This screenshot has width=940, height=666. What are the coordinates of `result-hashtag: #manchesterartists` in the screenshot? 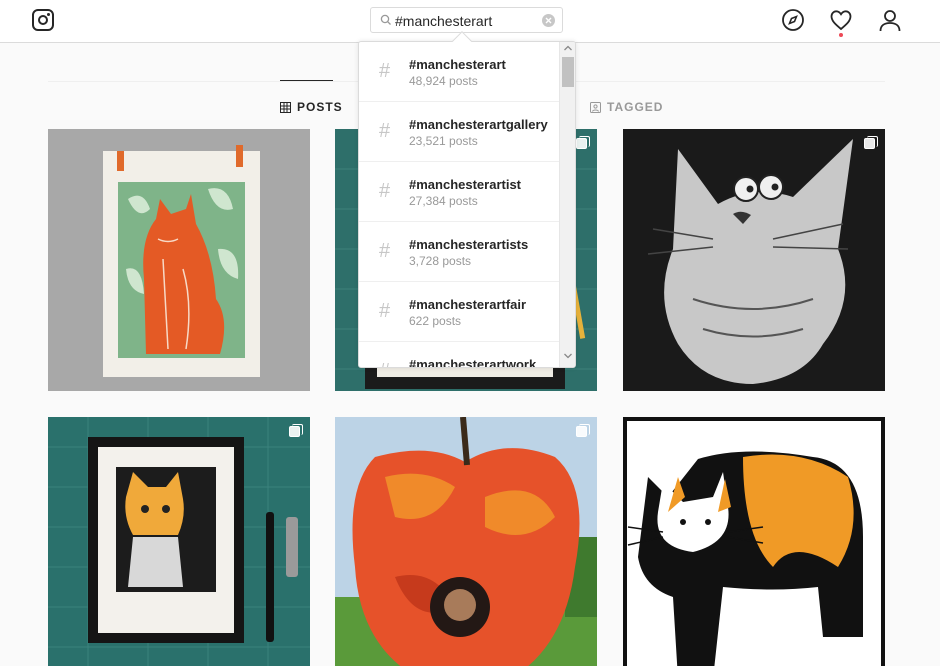 It's located at (469, 244).